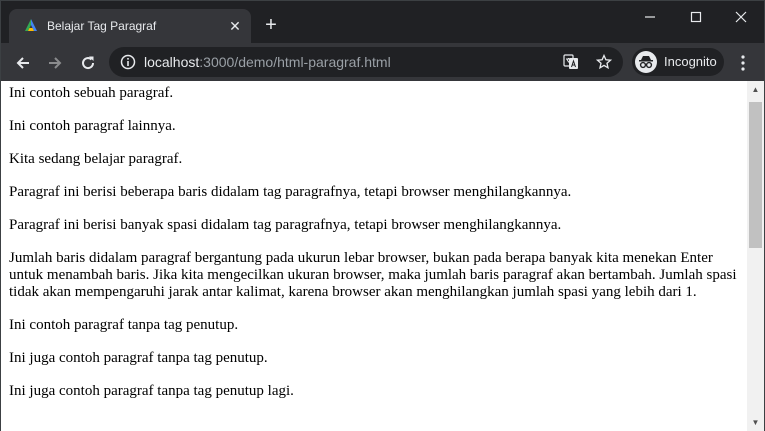 Image resolution: width=765 pixels, height=431 pixels. Describe the element at coordinates (650, 16) in the screenshot. I see `minimize-icon` at that location.